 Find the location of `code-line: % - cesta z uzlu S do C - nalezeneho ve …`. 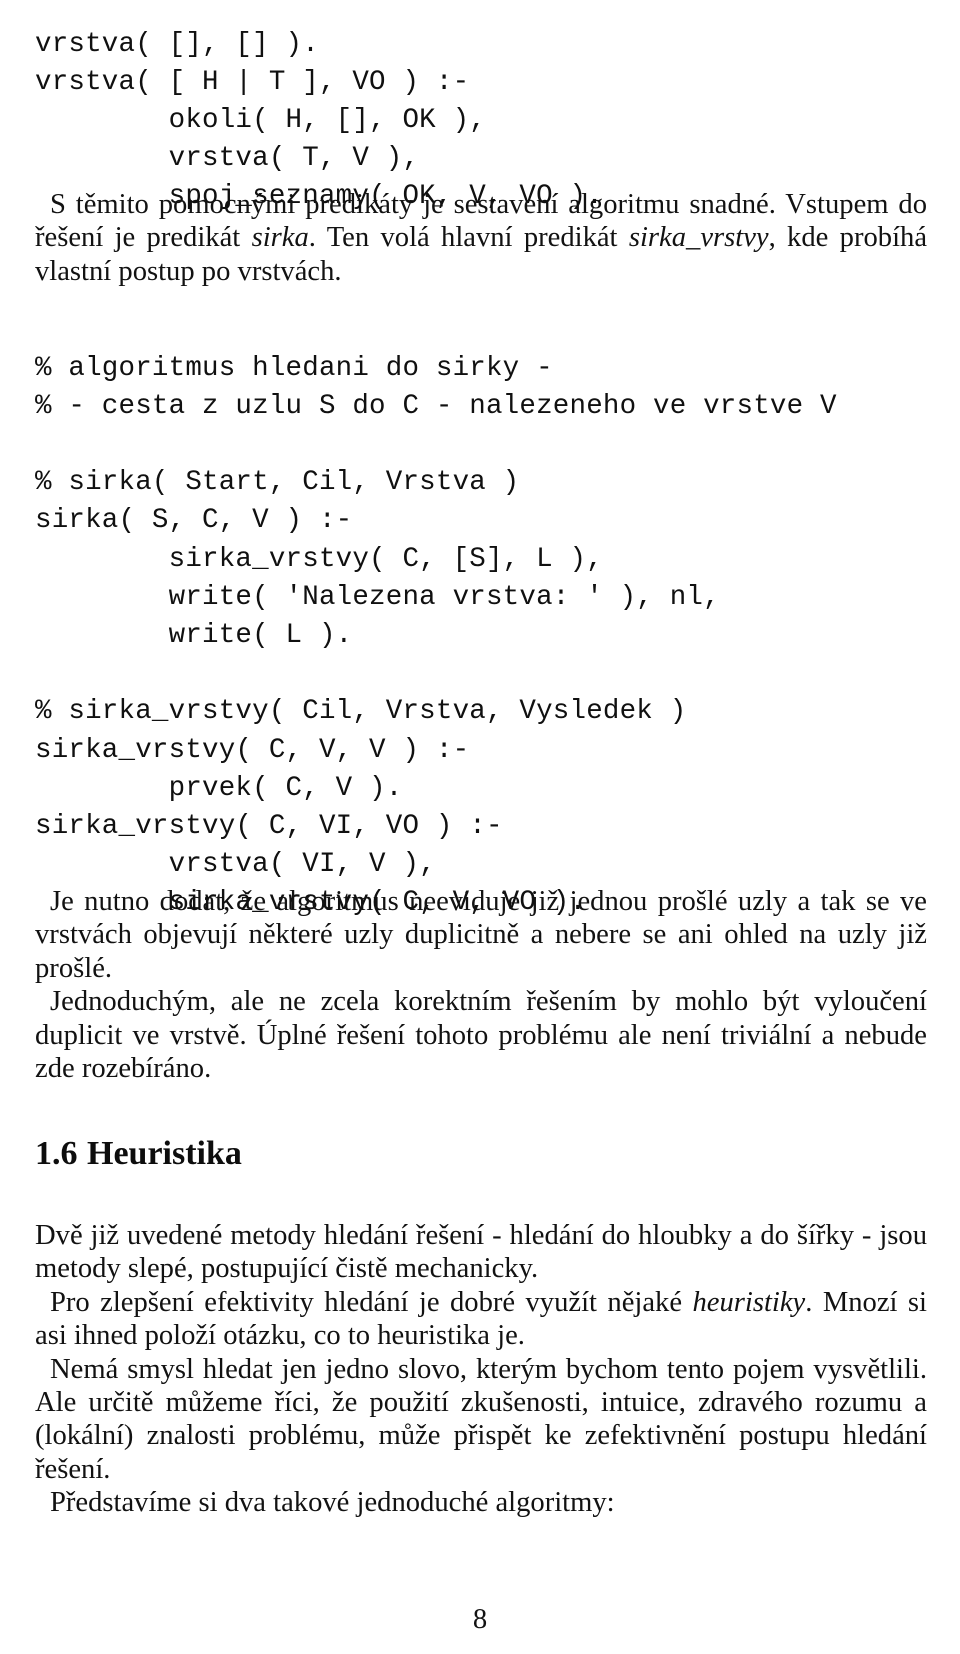

code-line: % - cesta z uzlu S do C - nalezeneho ve … is located at coordinates (436, 406).